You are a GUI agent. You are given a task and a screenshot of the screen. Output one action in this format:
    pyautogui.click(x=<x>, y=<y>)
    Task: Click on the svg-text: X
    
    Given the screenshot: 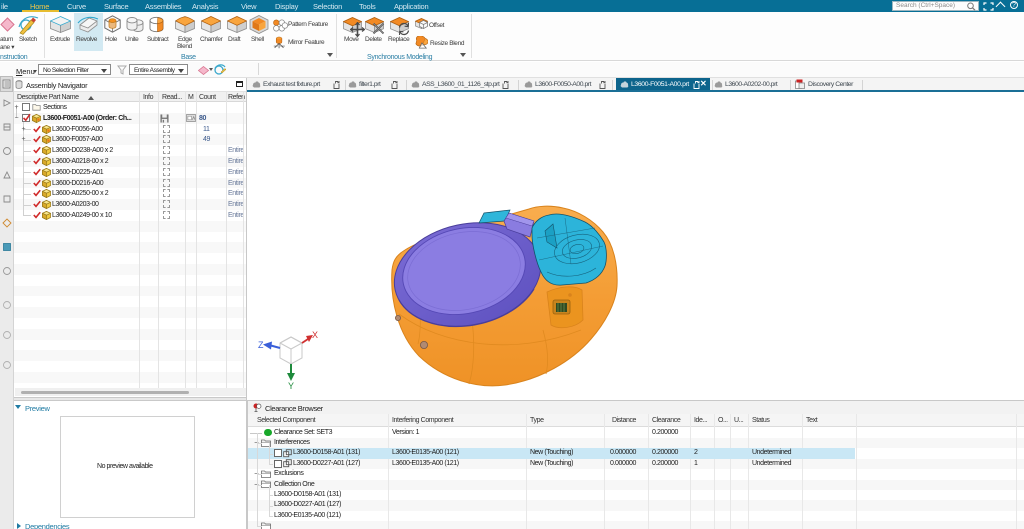 What is the action you would take?
    pyautogui.click(x=315, y=335)
    